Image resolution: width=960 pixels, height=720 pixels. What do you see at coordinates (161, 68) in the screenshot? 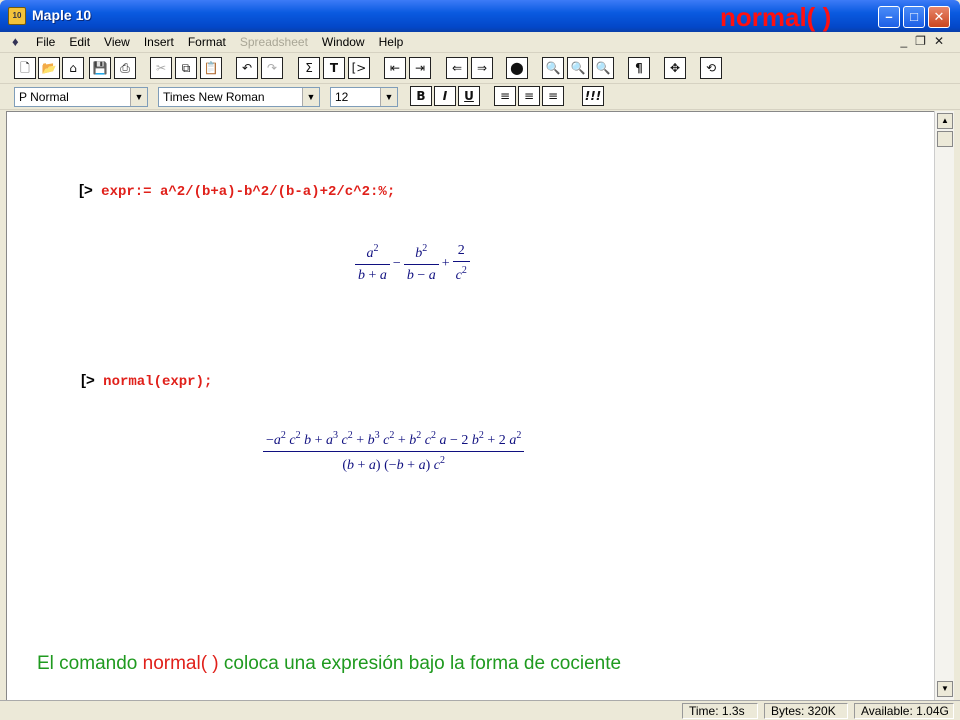
I see `cut-icon: ✂` at bounding box center [161, 68].